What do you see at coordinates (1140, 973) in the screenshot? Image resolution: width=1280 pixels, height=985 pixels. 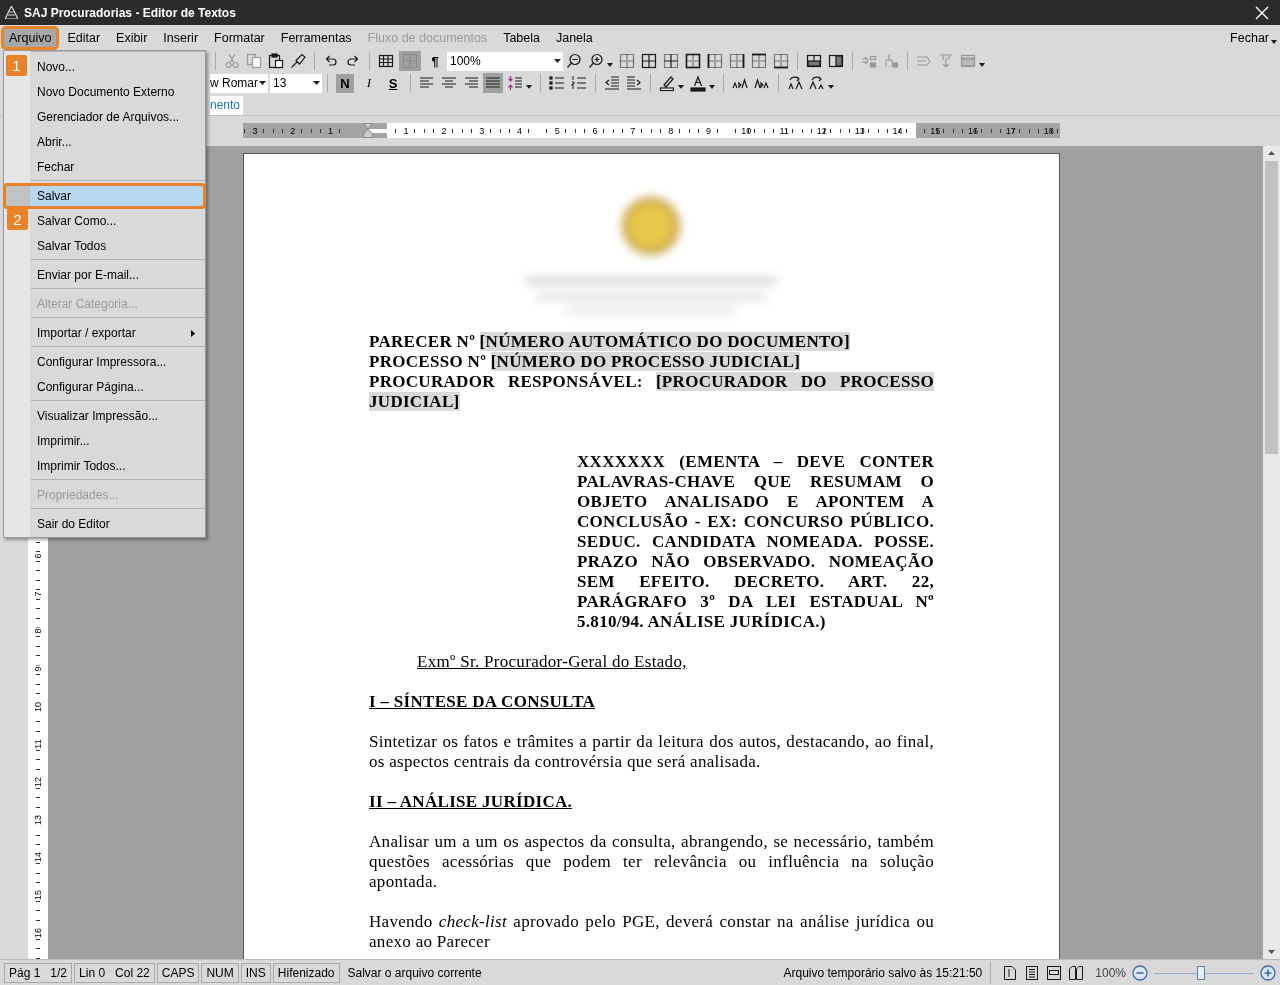 I see `zoom-out-button` at bounding box center [1140, 973].